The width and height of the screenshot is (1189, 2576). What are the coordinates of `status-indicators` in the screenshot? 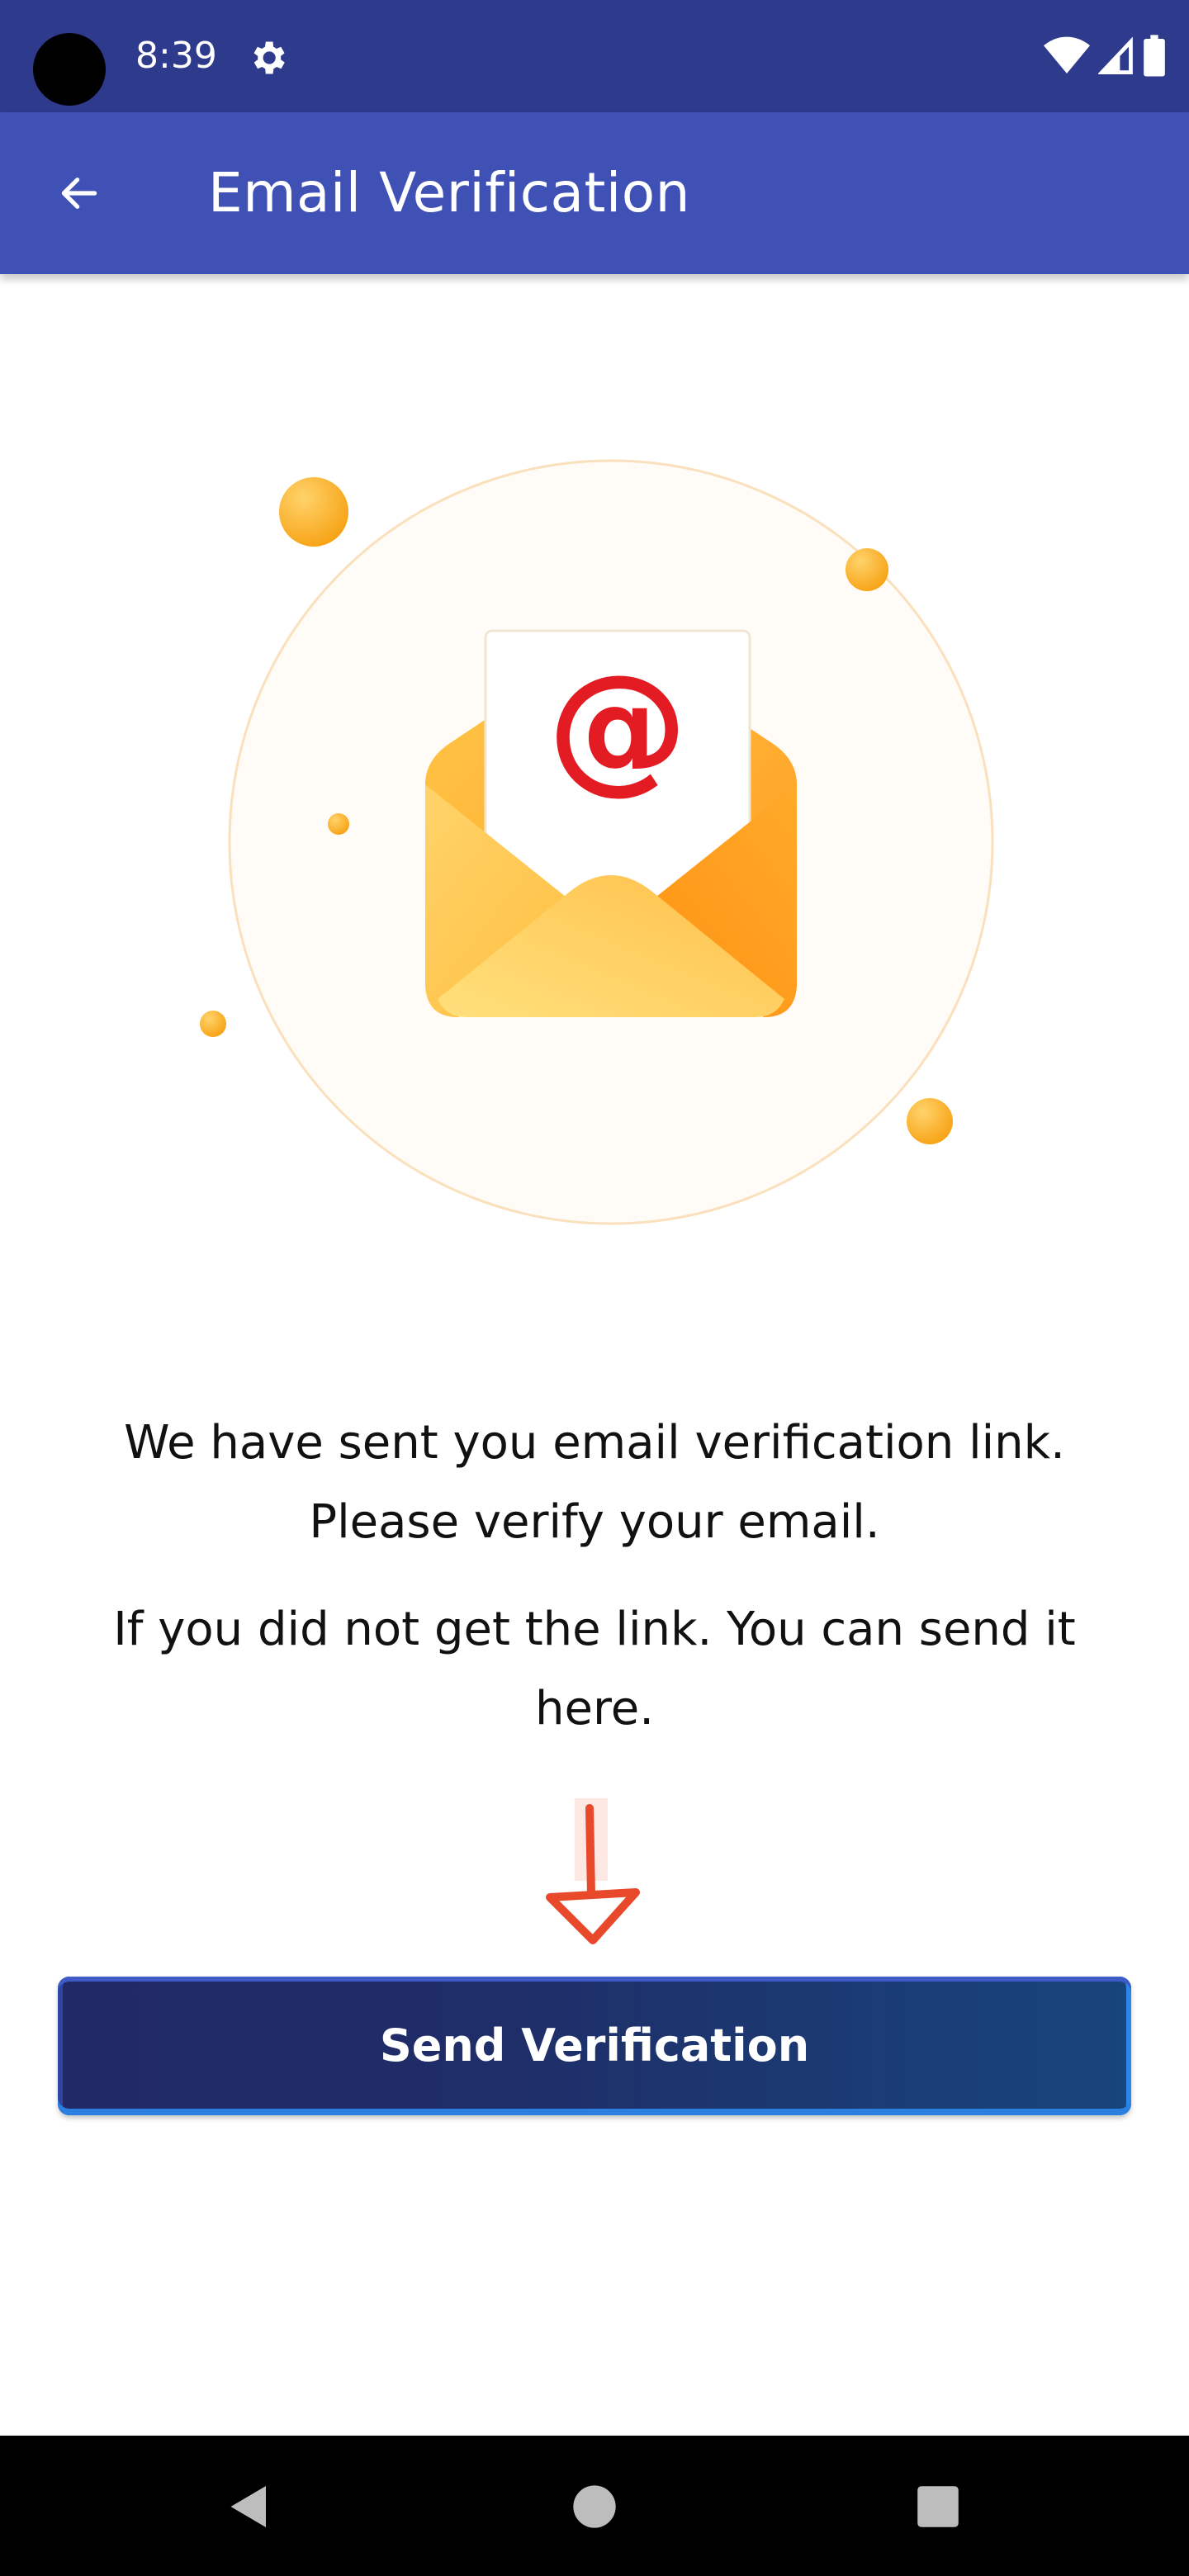 It's located at (1105, 56).